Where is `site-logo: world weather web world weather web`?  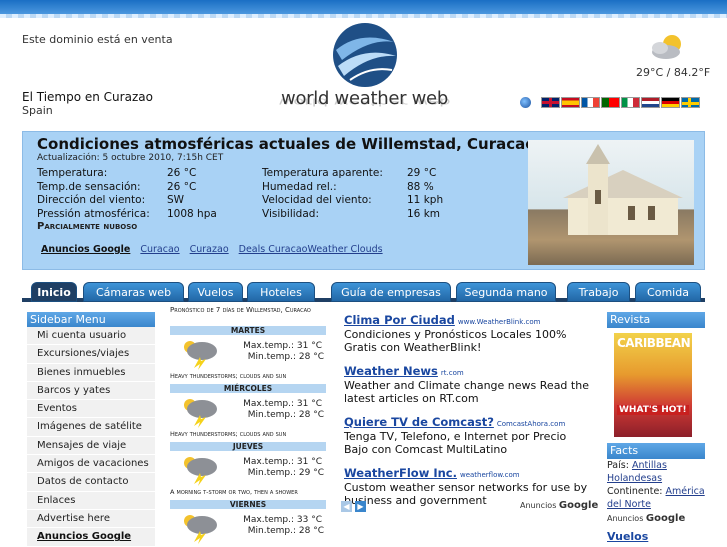 site-logo: world weather web world weather web is located at coordinates (364, 72).